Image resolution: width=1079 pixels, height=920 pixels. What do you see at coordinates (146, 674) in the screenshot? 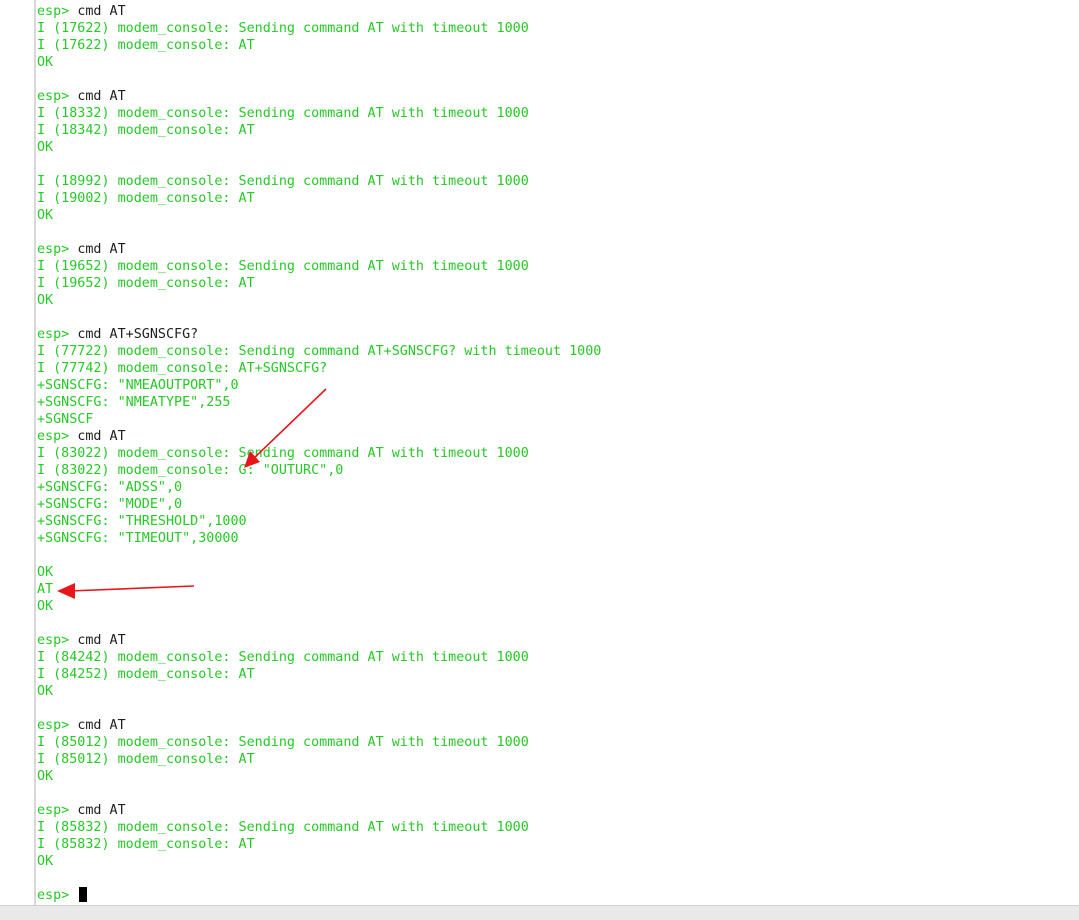
I see `console-text: I (84252) modem_console: AT` at bounding box center [146, 674].